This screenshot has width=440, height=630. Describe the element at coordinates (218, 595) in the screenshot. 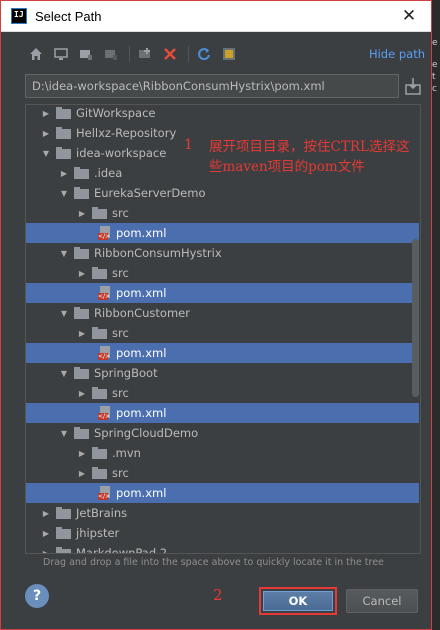

I see `annotation-2-number: 2` at that location.